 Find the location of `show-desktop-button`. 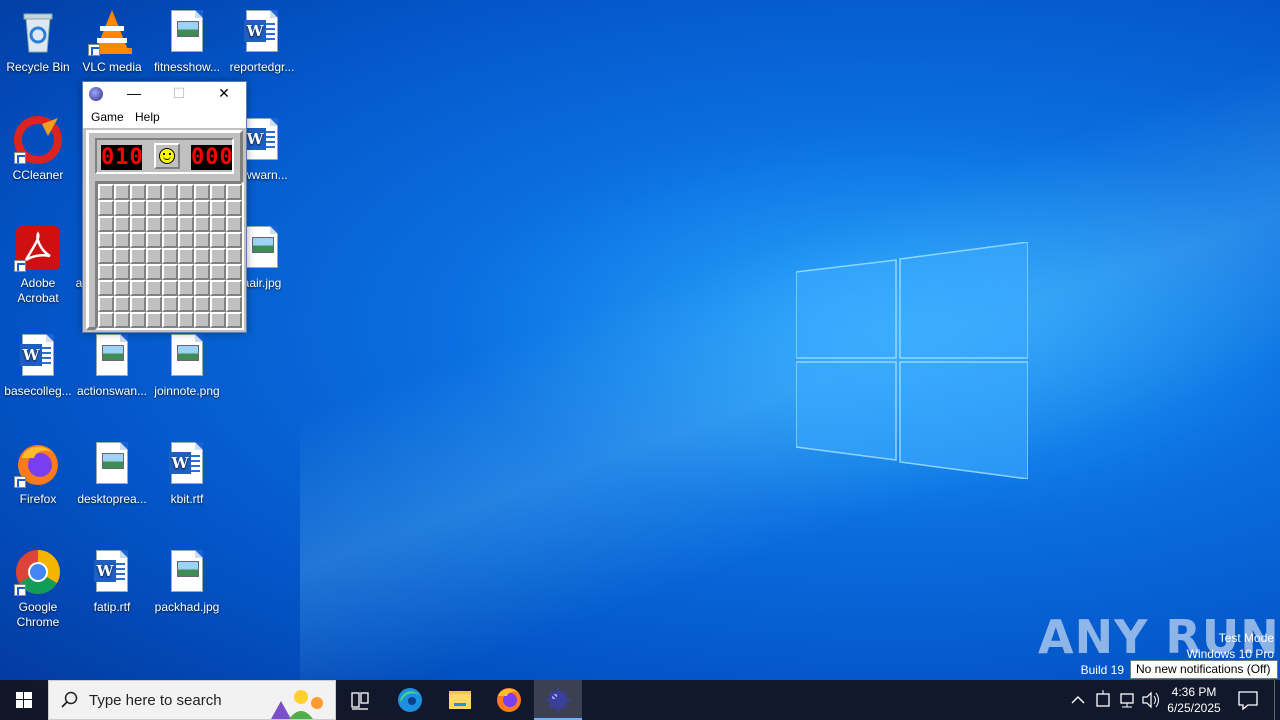

show-desktop-button is located at coordinates (1277, 700).